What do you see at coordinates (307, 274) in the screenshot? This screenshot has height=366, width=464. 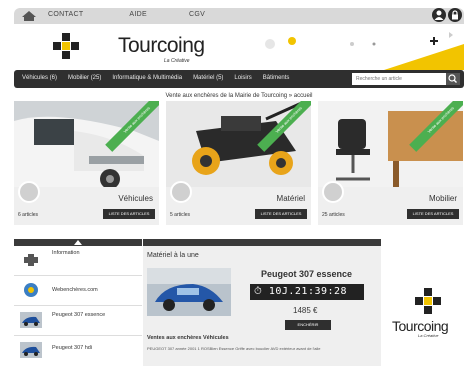 I see `featured-car-name: Peugeot 307 essence` at bounding box center [307, 274].